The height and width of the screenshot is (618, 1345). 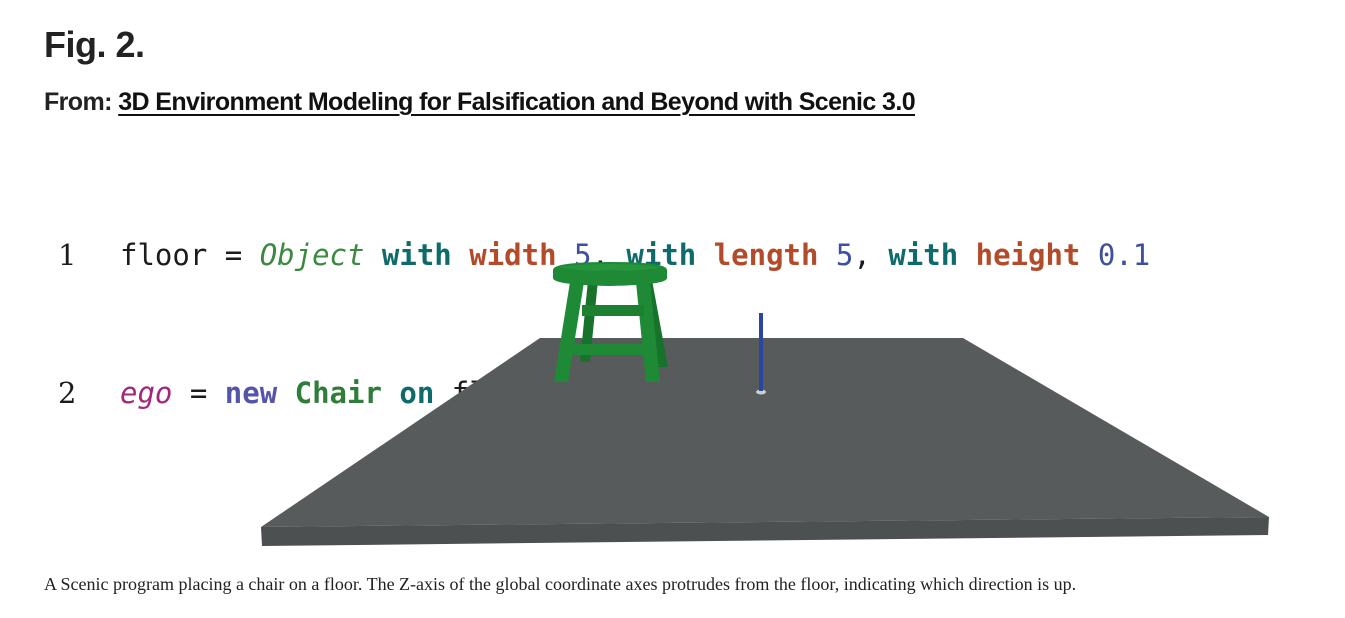 I want to click on z-axis-line, so click(x=761, y=352).